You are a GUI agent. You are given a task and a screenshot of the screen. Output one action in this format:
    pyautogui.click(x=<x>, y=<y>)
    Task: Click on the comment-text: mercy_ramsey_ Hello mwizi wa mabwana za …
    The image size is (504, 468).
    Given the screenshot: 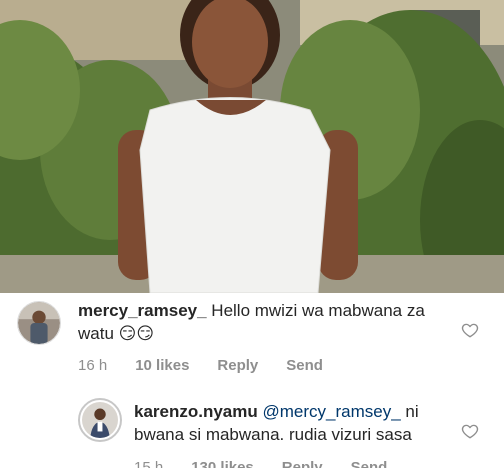 What is the action you would take?
    pyautogui.click(x=263, y=322)
    